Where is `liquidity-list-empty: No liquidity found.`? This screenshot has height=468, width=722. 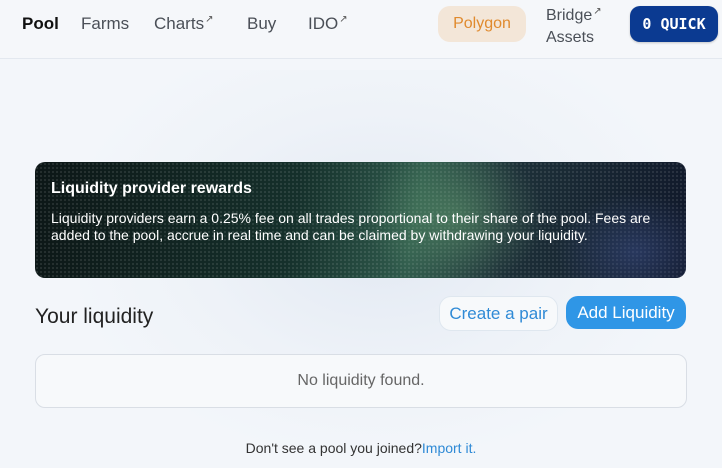
liquidity-list-empty: No liquidity found. is located at coordinates (361, 381).